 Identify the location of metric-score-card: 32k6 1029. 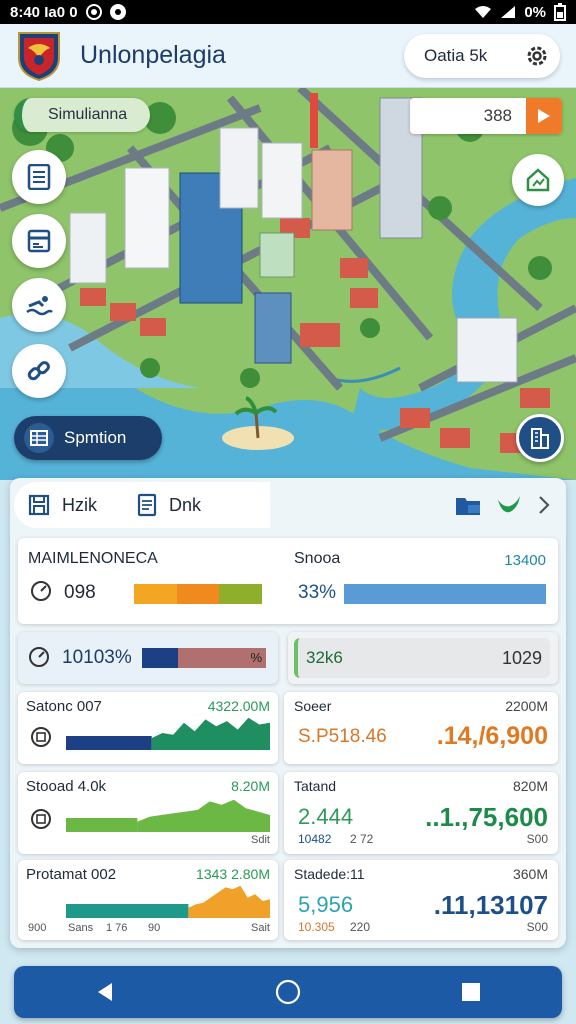
(423, 658).